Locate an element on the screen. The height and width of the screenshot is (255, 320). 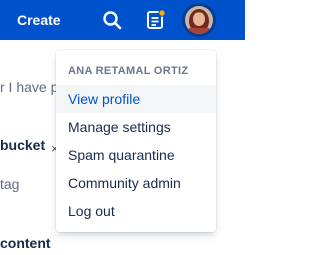
spam-quarantine-menu-item: Spam quarantine is located at coordinates (136, 155).